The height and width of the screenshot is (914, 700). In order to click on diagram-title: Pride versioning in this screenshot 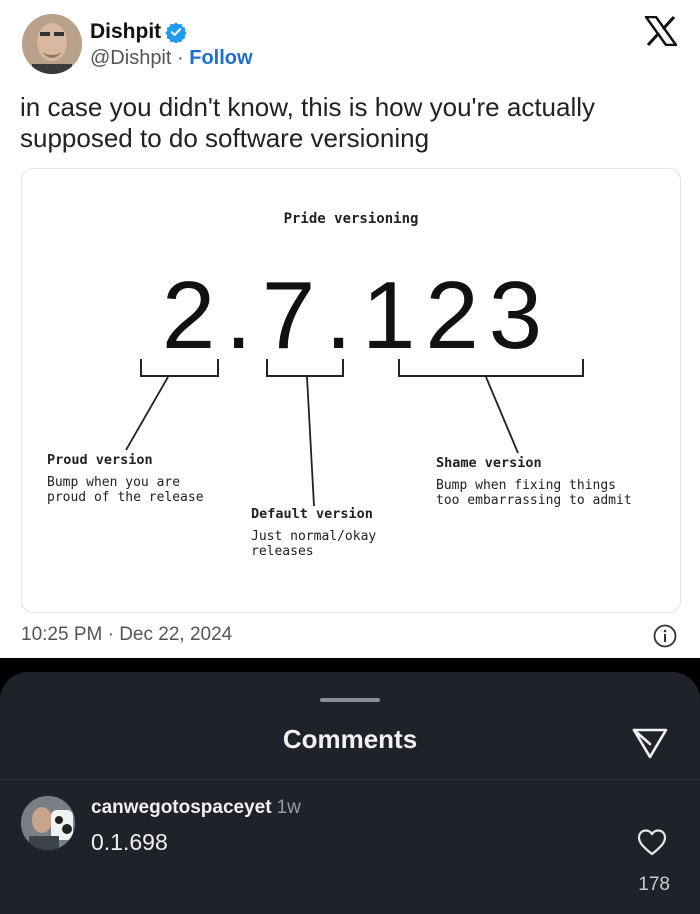, I will do `click(351, 219)`.